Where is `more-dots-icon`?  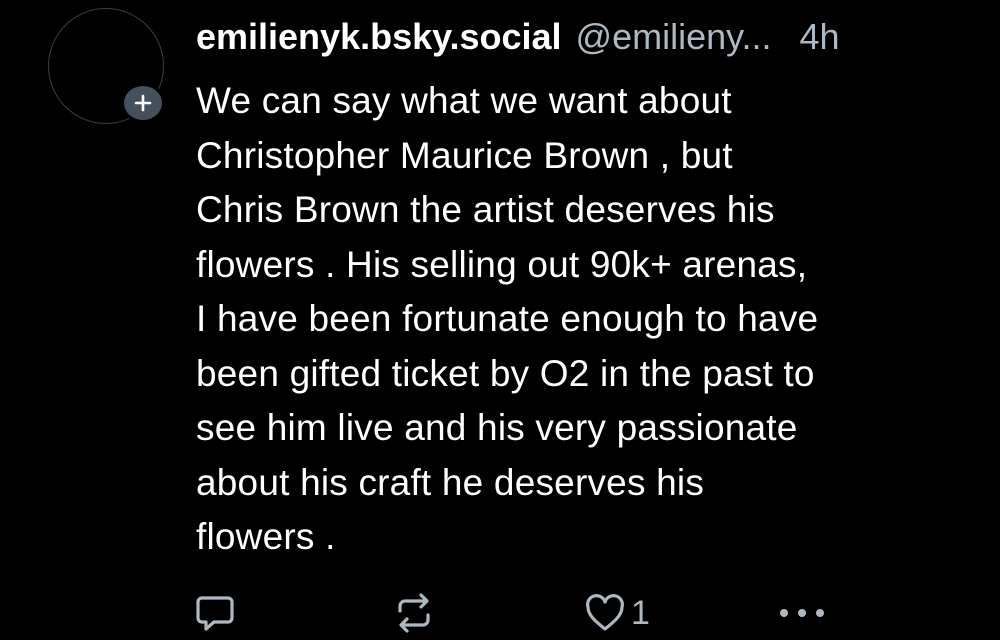 more-dots-icon is located at coordinates (802, 613).